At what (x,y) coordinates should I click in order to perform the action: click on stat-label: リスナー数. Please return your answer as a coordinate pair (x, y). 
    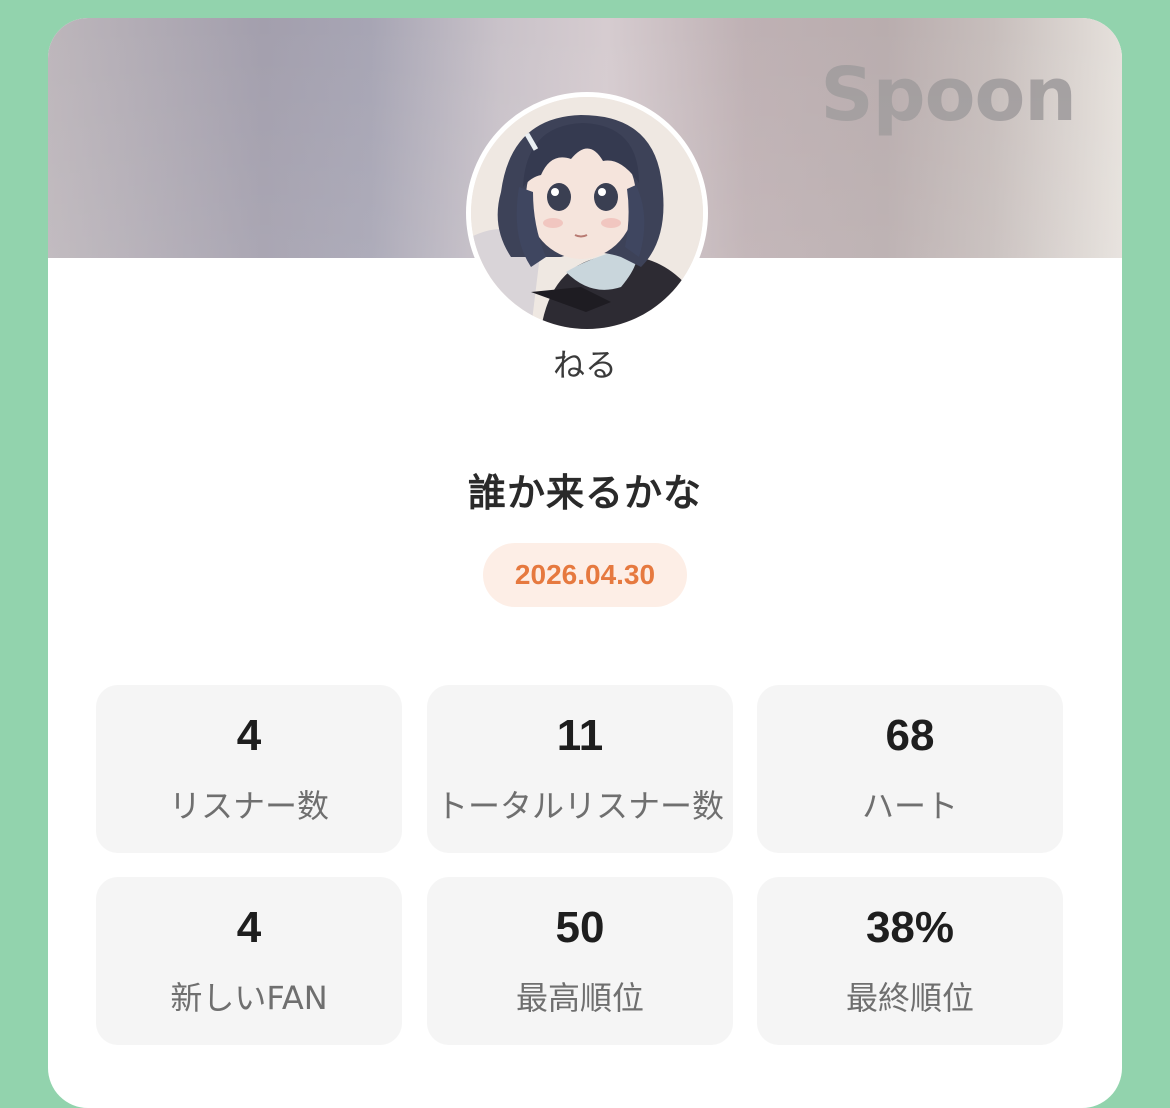
    Looking at the image, I should click on (248, 806).